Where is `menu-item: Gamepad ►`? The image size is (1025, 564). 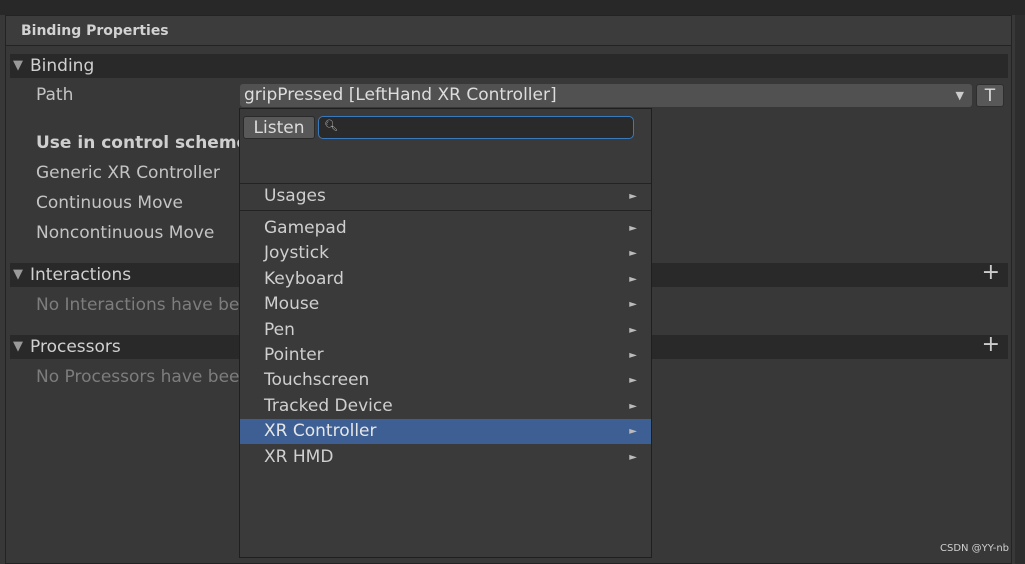 menu-item: Gamepad ► is located at coordinates (445, 228).